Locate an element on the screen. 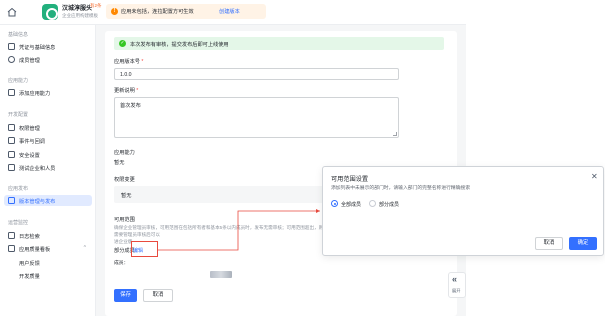 Image resolution: width=605 pixels, height=316 pixels. version-value: 1.0.0 is located at coordinates (126, 74).